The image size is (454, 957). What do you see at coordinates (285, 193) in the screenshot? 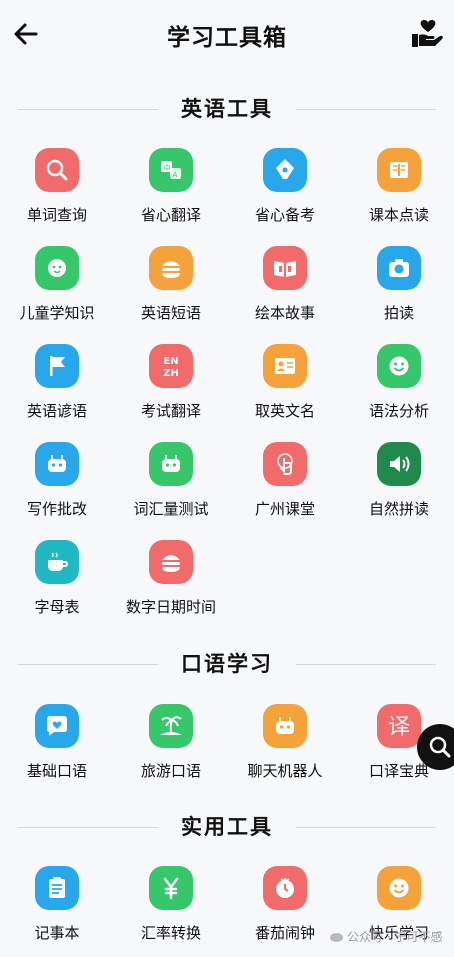
I see `tool-tile: 省心备考` at bounding box center [285, 193].